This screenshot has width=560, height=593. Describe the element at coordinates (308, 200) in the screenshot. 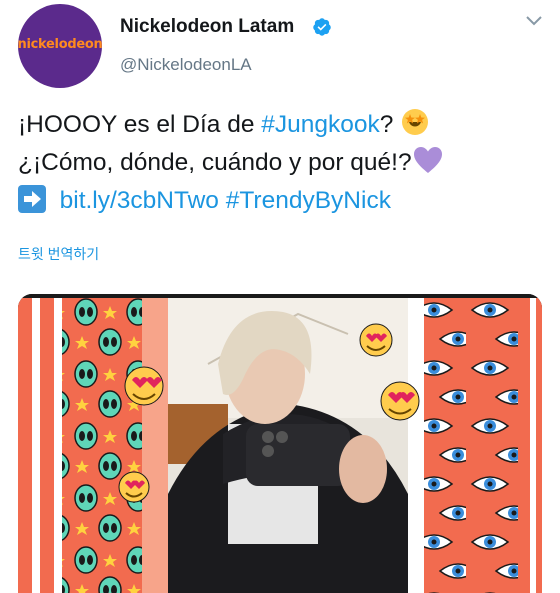

I see `hashtag-trendybynick: #TrendyByNick` at that location.